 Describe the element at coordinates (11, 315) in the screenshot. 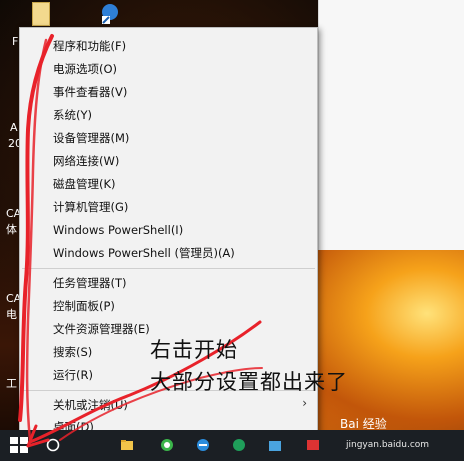

I see `desktop-icon-label: 电` at that location.